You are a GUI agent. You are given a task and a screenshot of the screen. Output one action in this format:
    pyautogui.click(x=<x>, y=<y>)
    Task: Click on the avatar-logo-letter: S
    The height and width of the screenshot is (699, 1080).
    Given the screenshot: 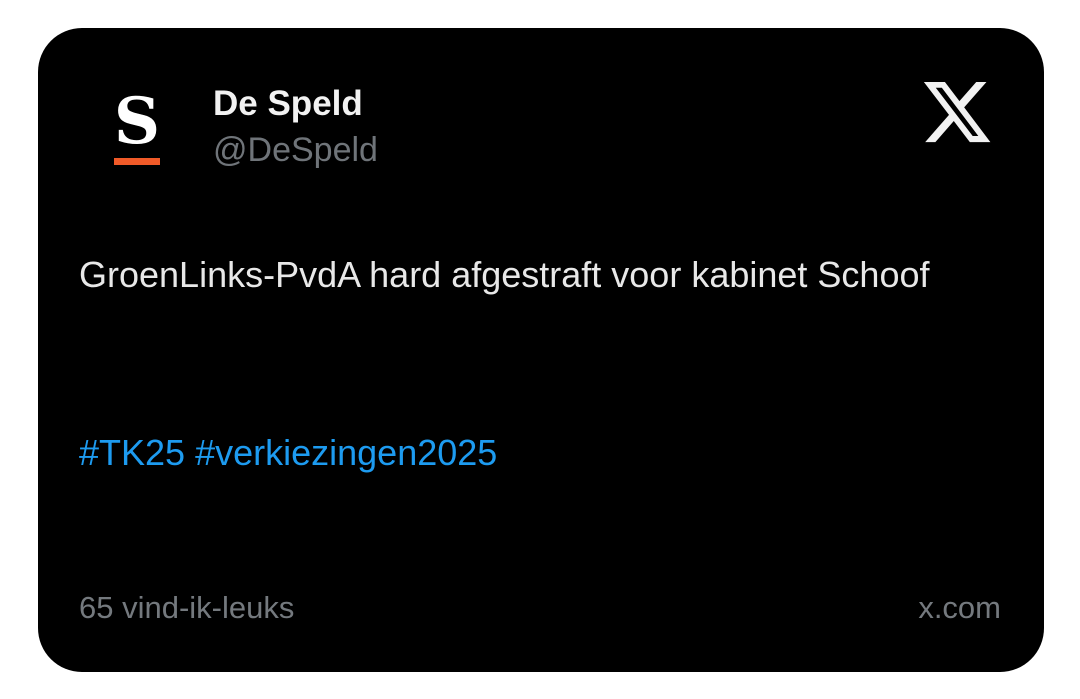 What is the action you would take?
    pyautogui.click(x=137, y=121)
    